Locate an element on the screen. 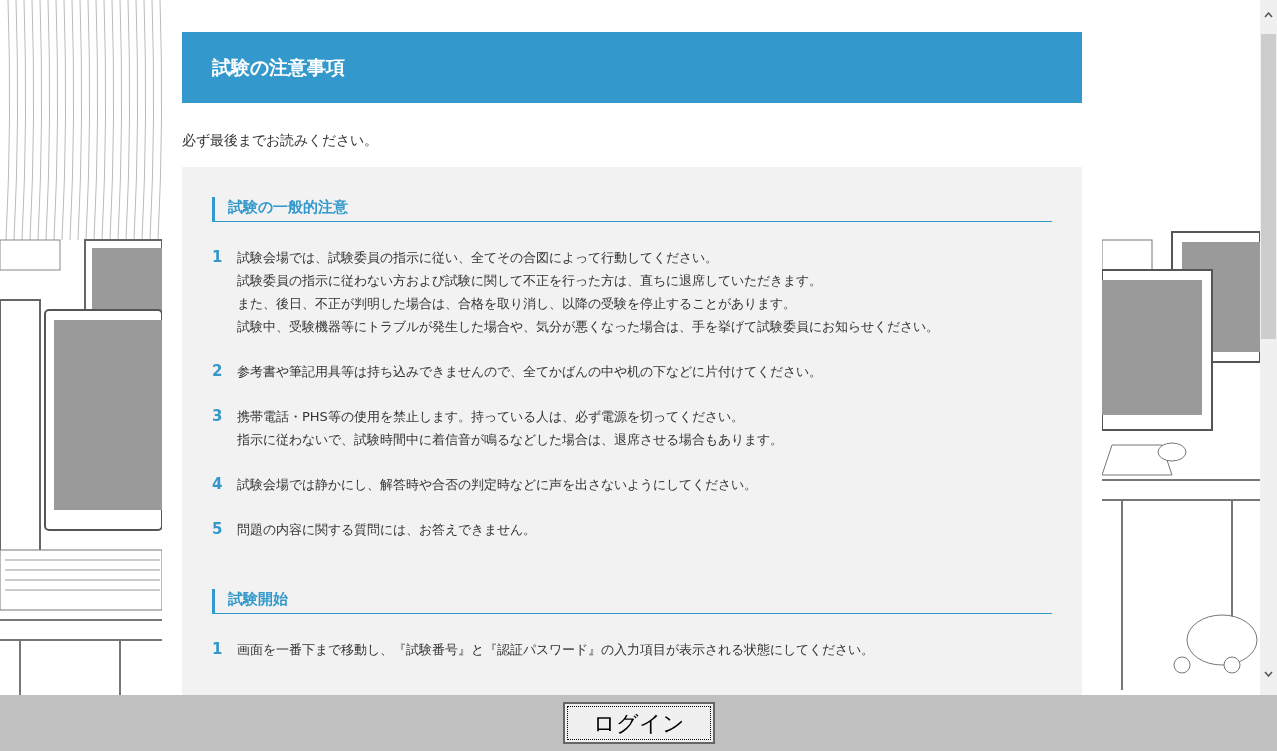 This screenshot has width=1277, height=751. notice-item-text: 試験会場では、試験委員の指示に従い、全てその合図によって行動してください。 試験委員の指示に従わない方および試験に関して不正を行った方は、直ちに退席していただきます。 また、後日、不正が判明した場合は、合格を取り消し、以降の受験を停止することがあります。 試験中、受験機器等にトラブルが発生した場合や、気分が悪くなった場合は、手を挙げて試験委員にお知らせください。 is located at coordinates (588, 292).